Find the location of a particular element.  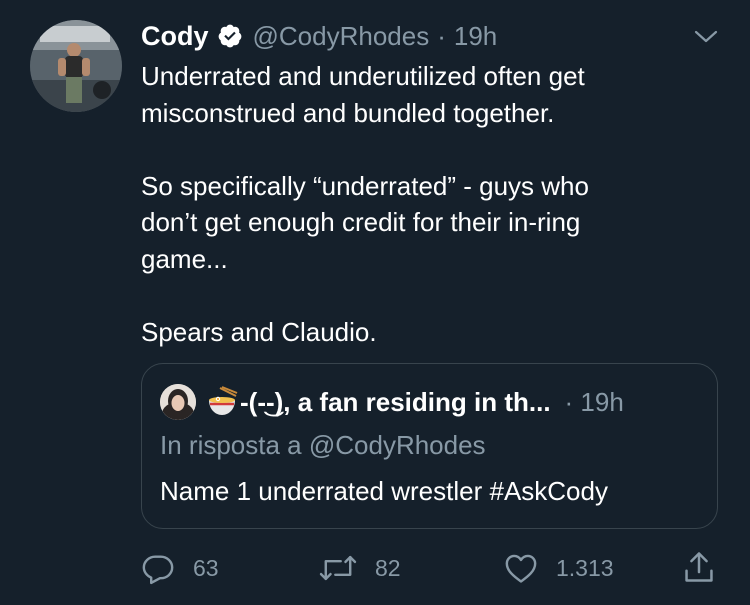

like-button: 1.313 is located at coordinates (559, 568).